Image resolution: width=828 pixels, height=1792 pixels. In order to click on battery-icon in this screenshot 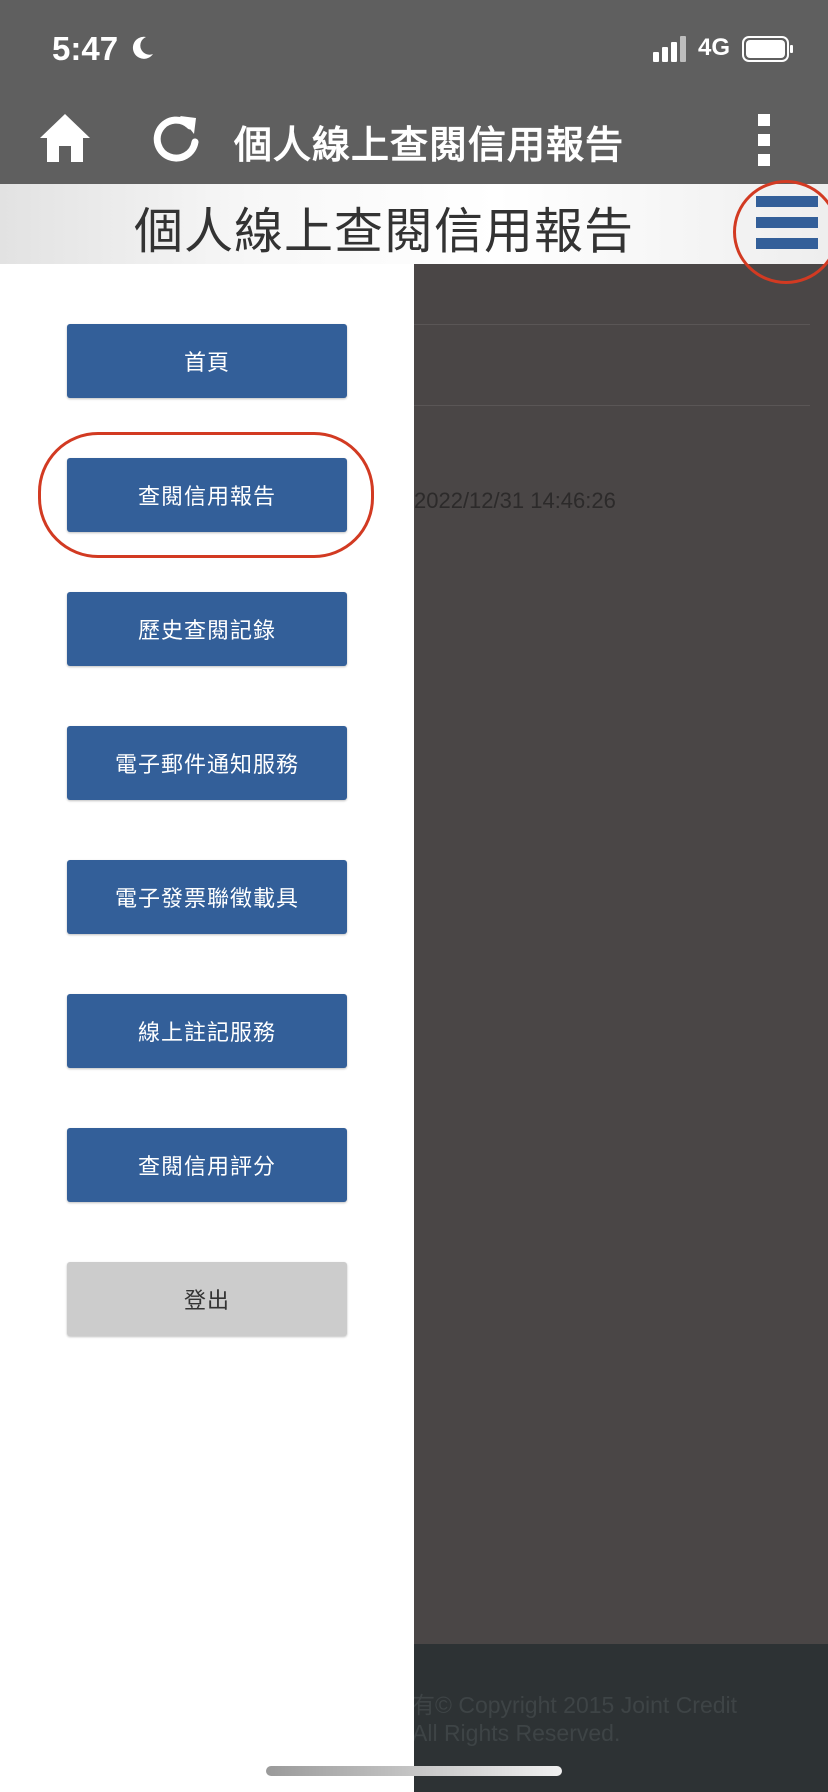, I will do `click(767, 49)`.